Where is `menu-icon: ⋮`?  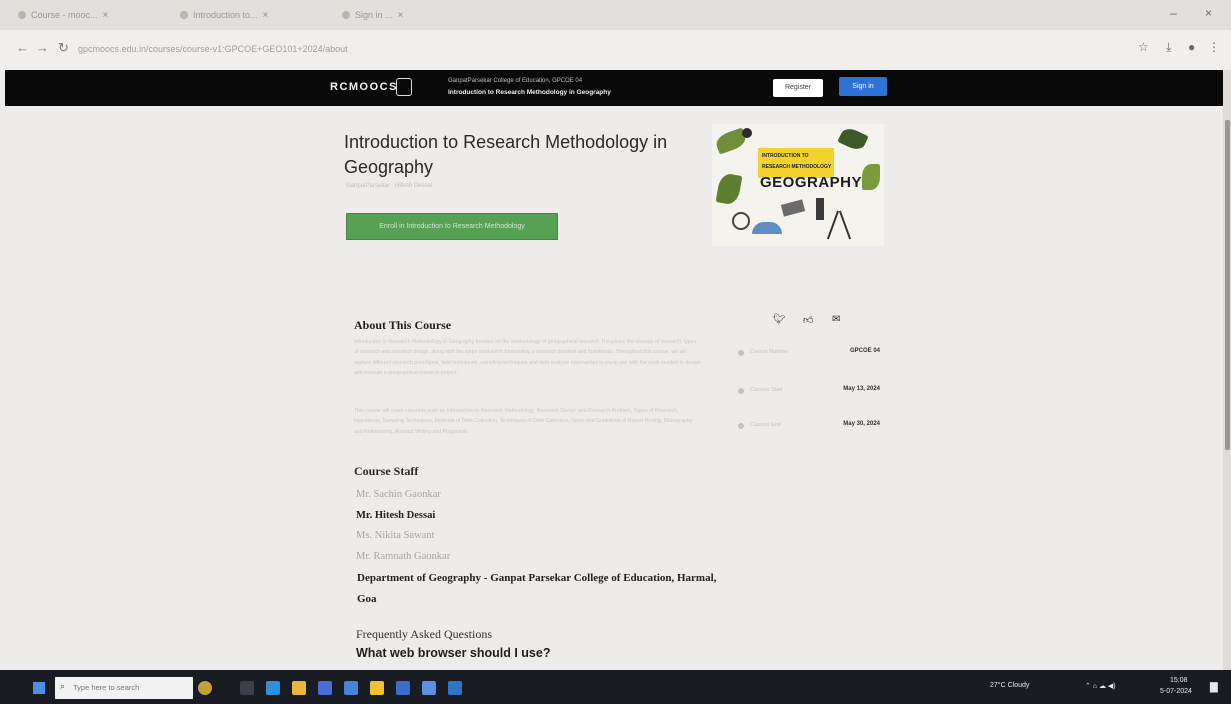 menu-icon: ⋮ is located at coordinates (1214, 47).